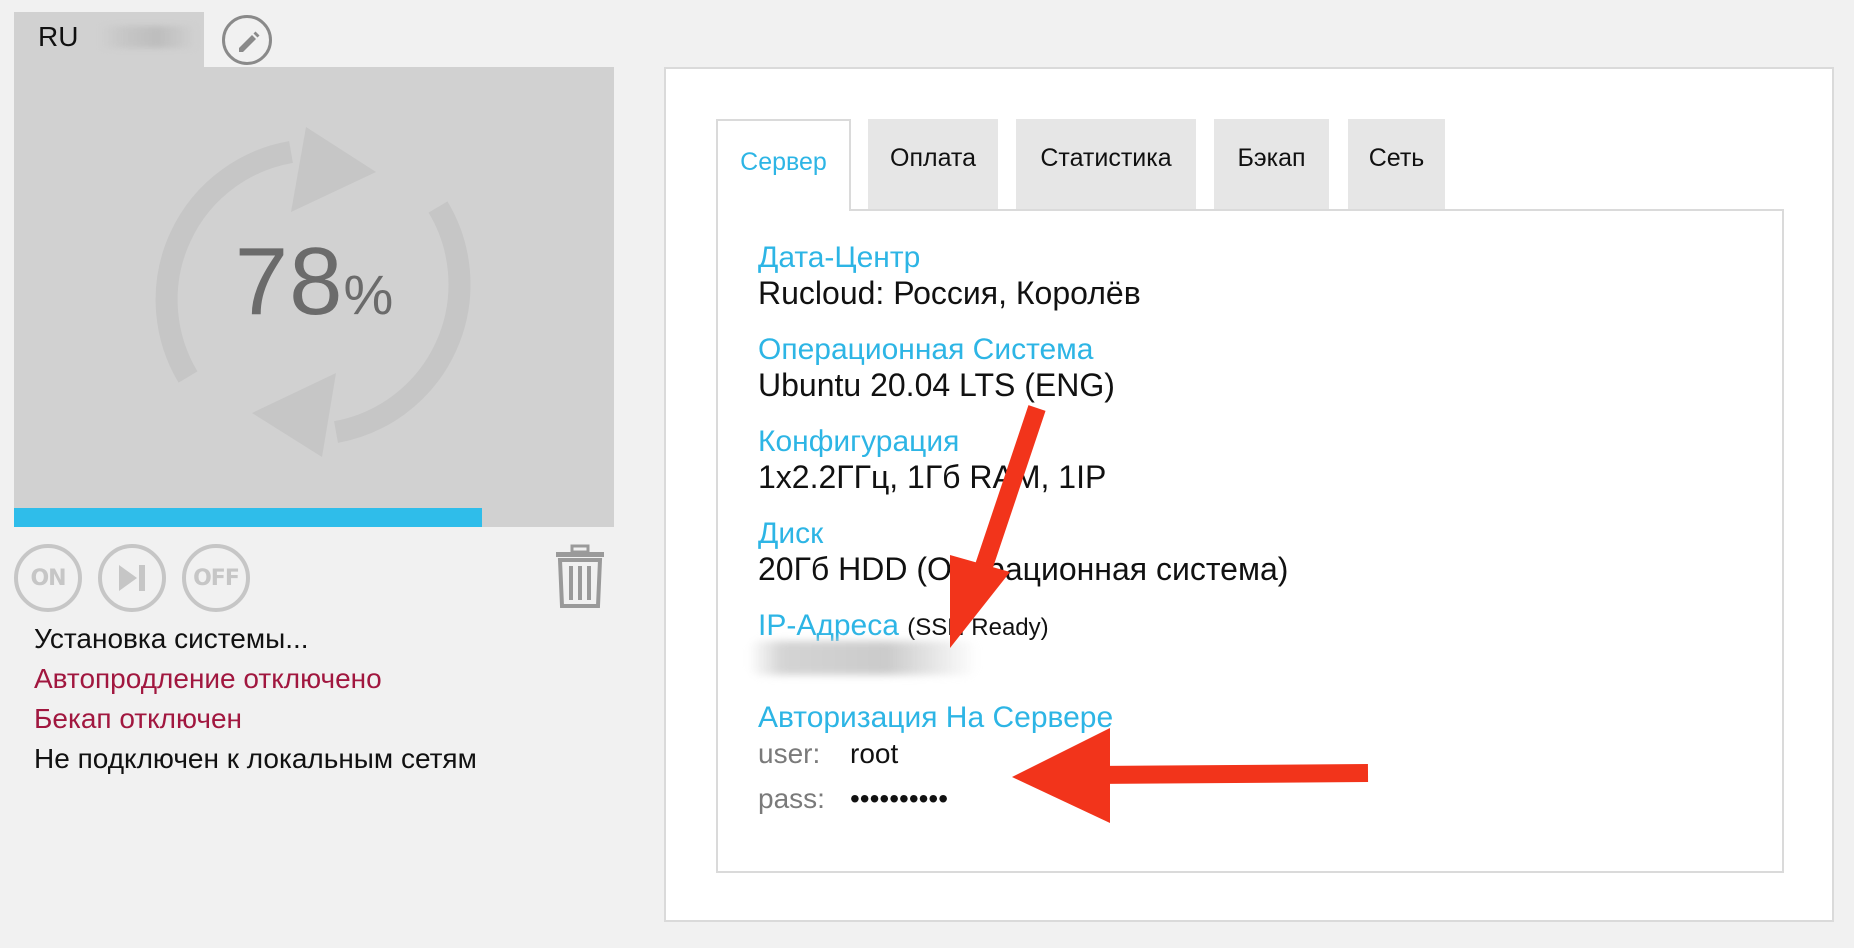 The image size is (1854, 948). What do you see at coordinates (936, 385) in the screenshot?
I see `os-value: Ubuntu 20.04 LTS (ENG)` at bounding box center [936, 385].